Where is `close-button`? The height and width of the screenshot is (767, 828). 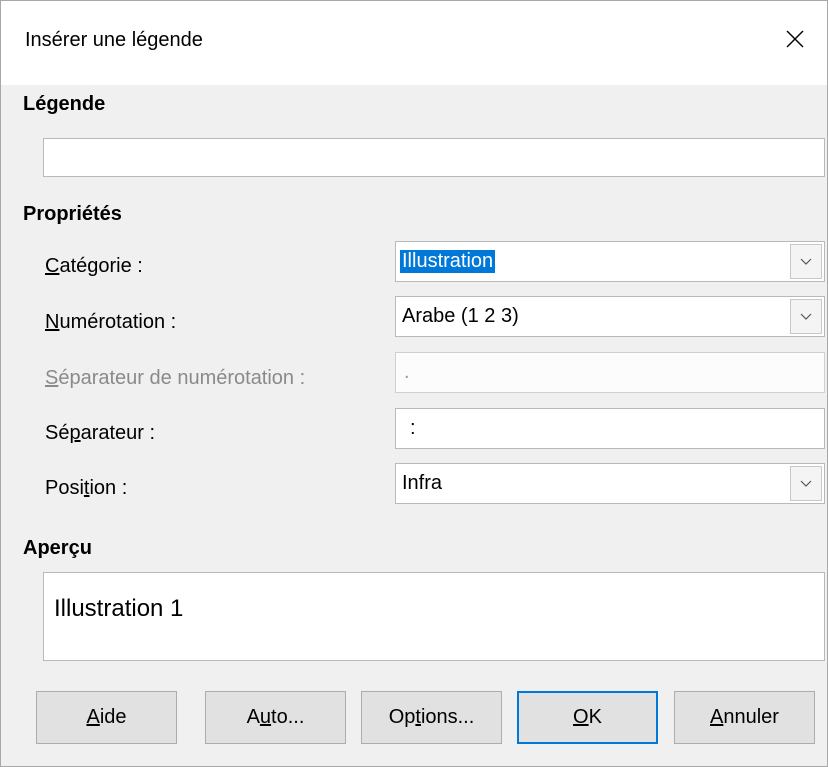
close-button is located at coordinates (795, 39).